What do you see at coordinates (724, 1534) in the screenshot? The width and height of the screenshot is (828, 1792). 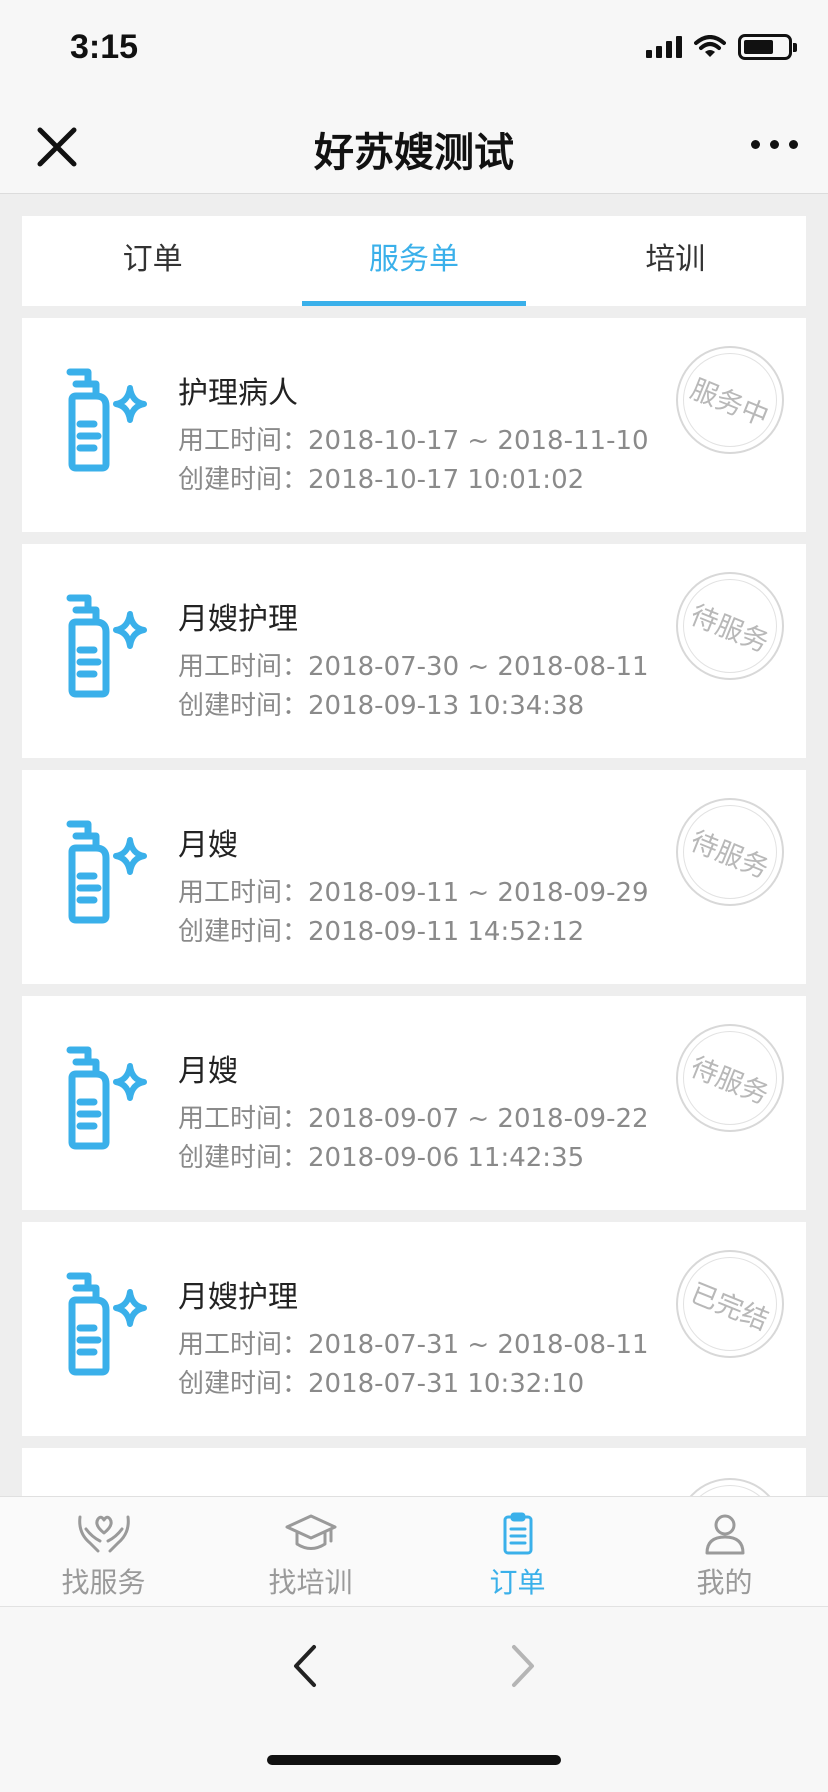 I see `user-icon` at bounding box center [724, 1534].